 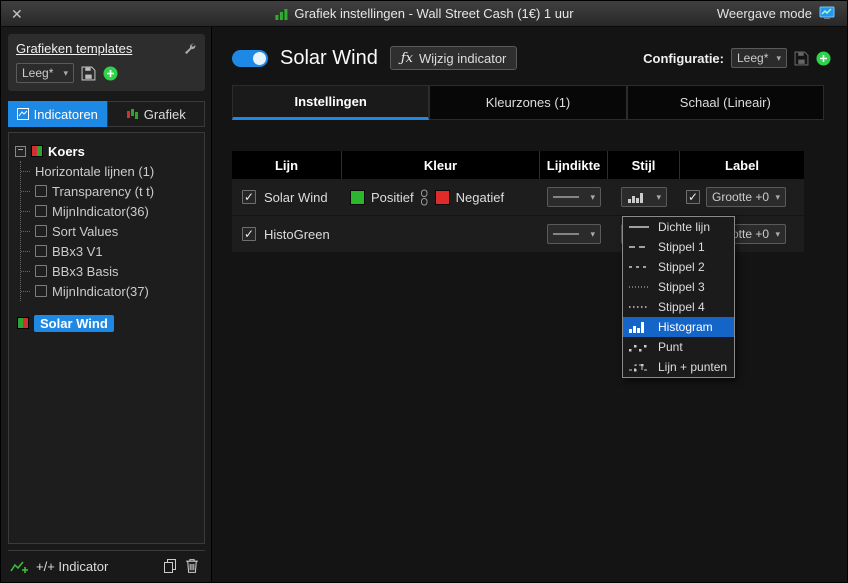 What do you see at coordinates (678, 287) in the screenshot?
I see `menu-item-stippel-3: Stippel 3` at bounding box center [678, 287].